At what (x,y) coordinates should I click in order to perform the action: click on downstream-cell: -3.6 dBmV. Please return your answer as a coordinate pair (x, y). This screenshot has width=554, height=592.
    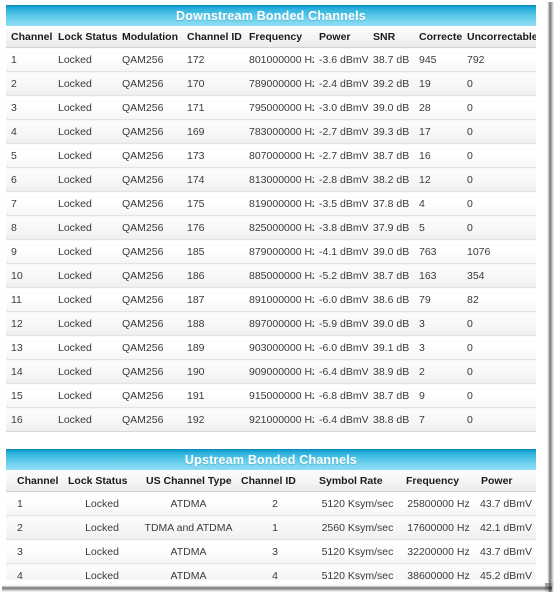
    Looking at the image, I should click on (341, 59).